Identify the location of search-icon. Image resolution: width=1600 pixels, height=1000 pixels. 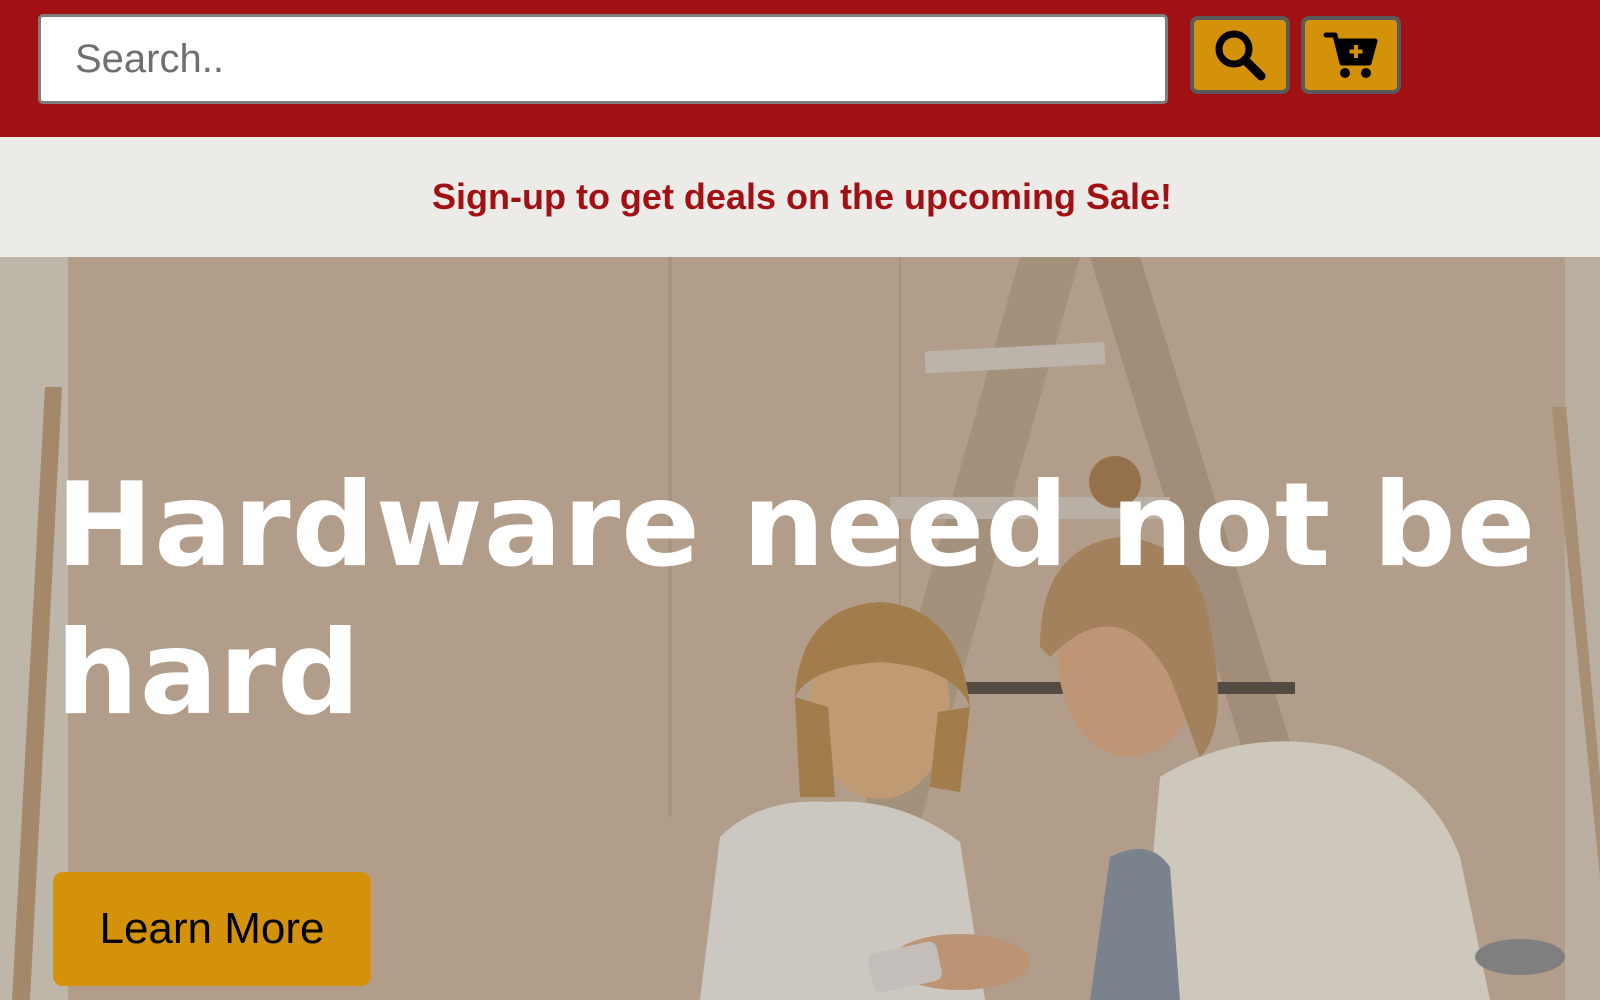
(1240, 55).